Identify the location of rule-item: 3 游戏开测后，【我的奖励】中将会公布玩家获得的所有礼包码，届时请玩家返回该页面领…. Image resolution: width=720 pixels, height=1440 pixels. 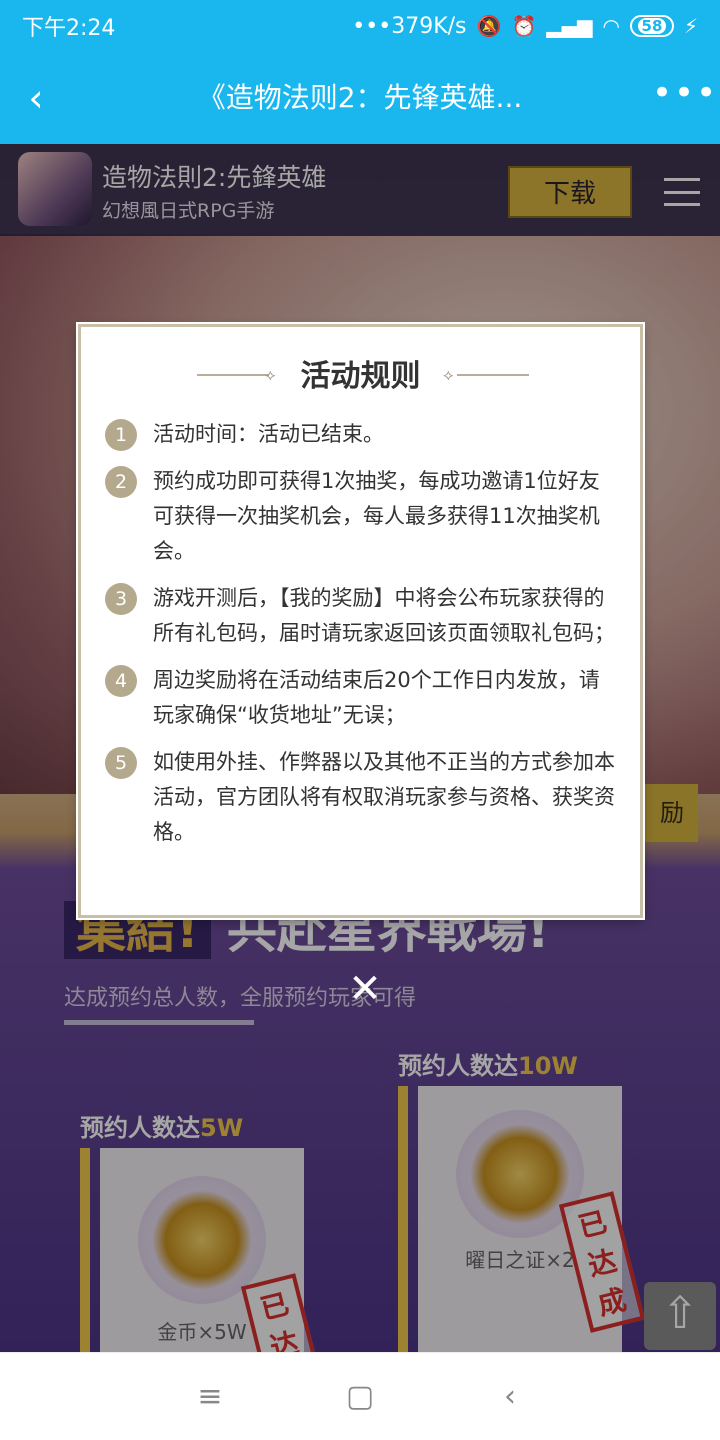
(362, 616).